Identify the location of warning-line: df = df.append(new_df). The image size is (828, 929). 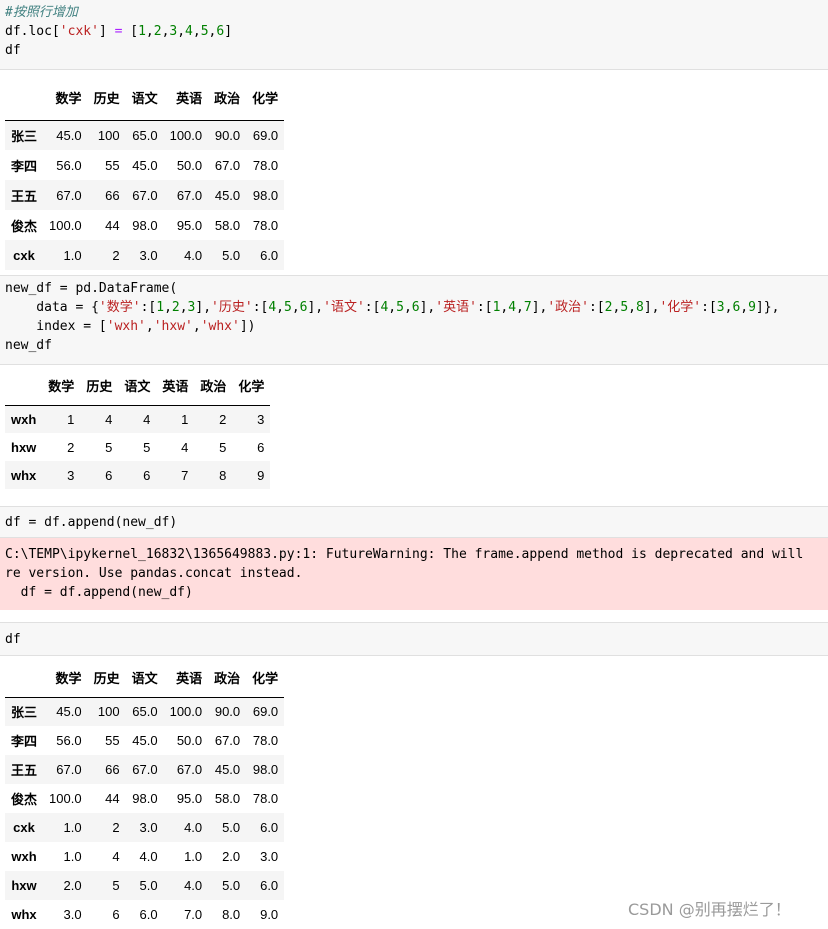
(99, 592).